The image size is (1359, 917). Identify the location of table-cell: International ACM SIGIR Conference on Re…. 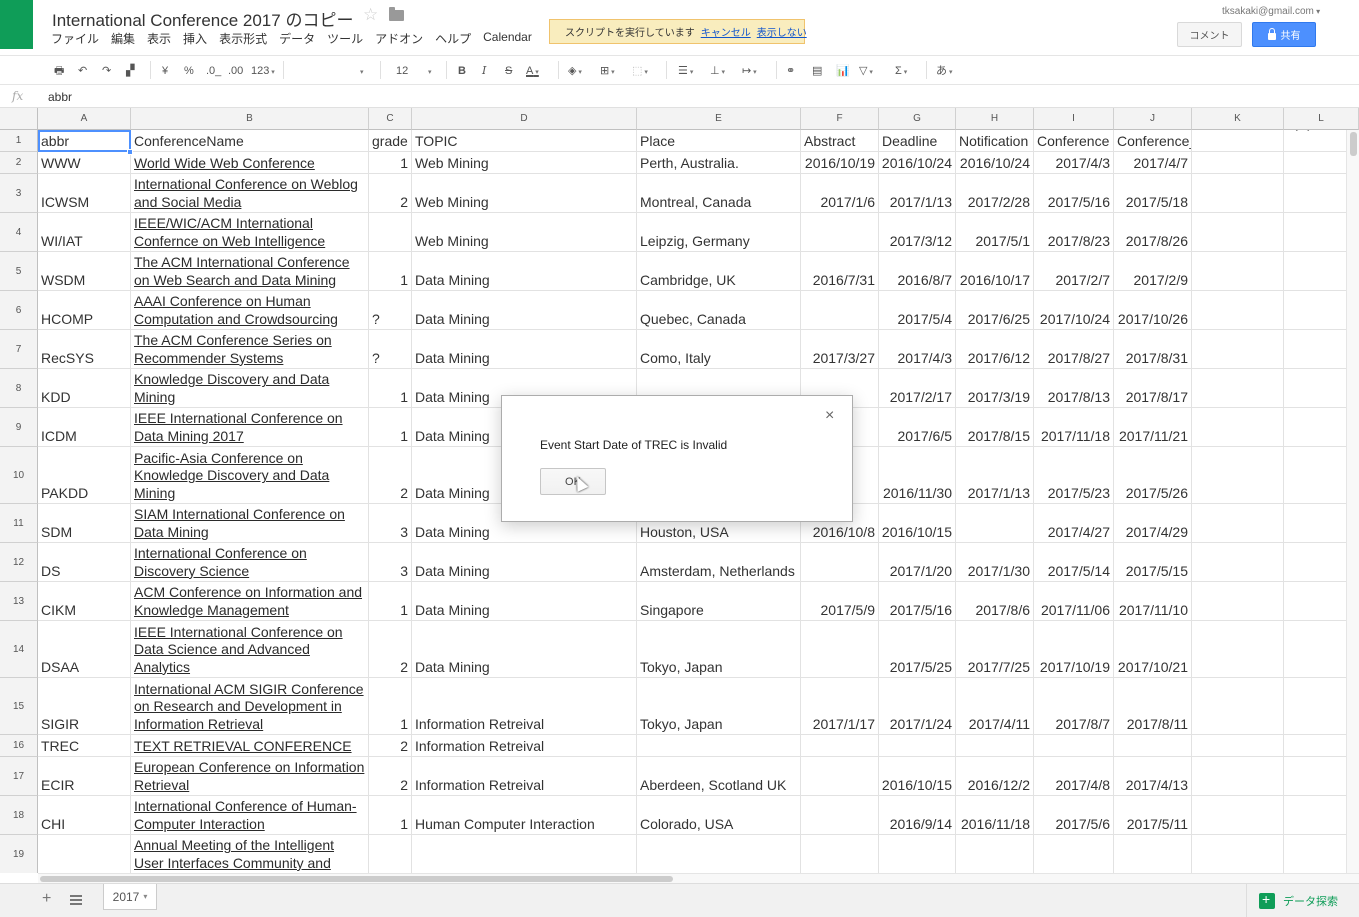
(250, 706).